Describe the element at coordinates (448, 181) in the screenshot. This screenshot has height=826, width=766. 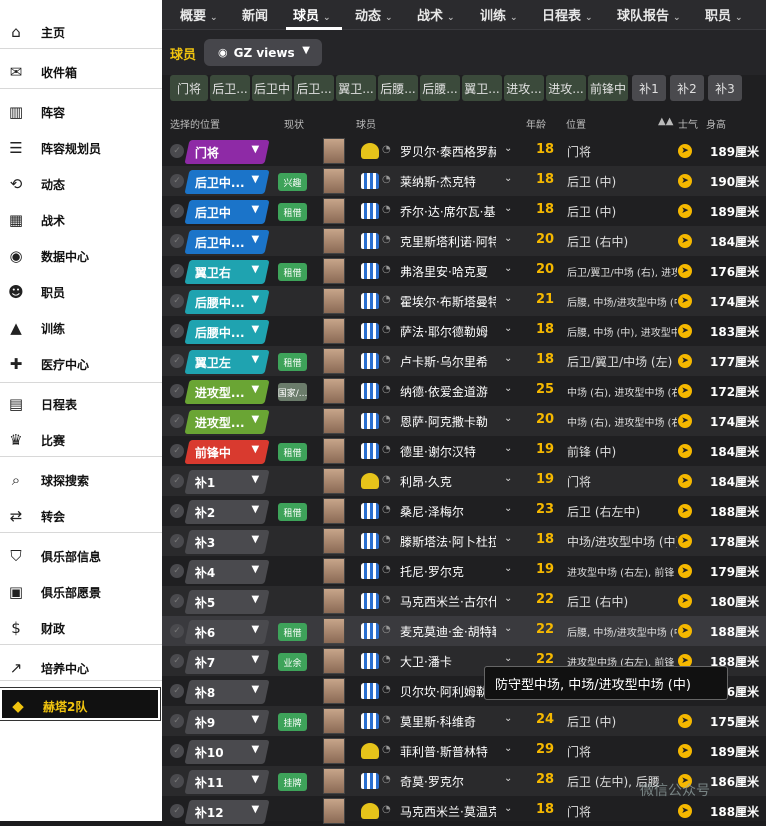
I see `player-name: 莱纳斯·杰克特` at that location.